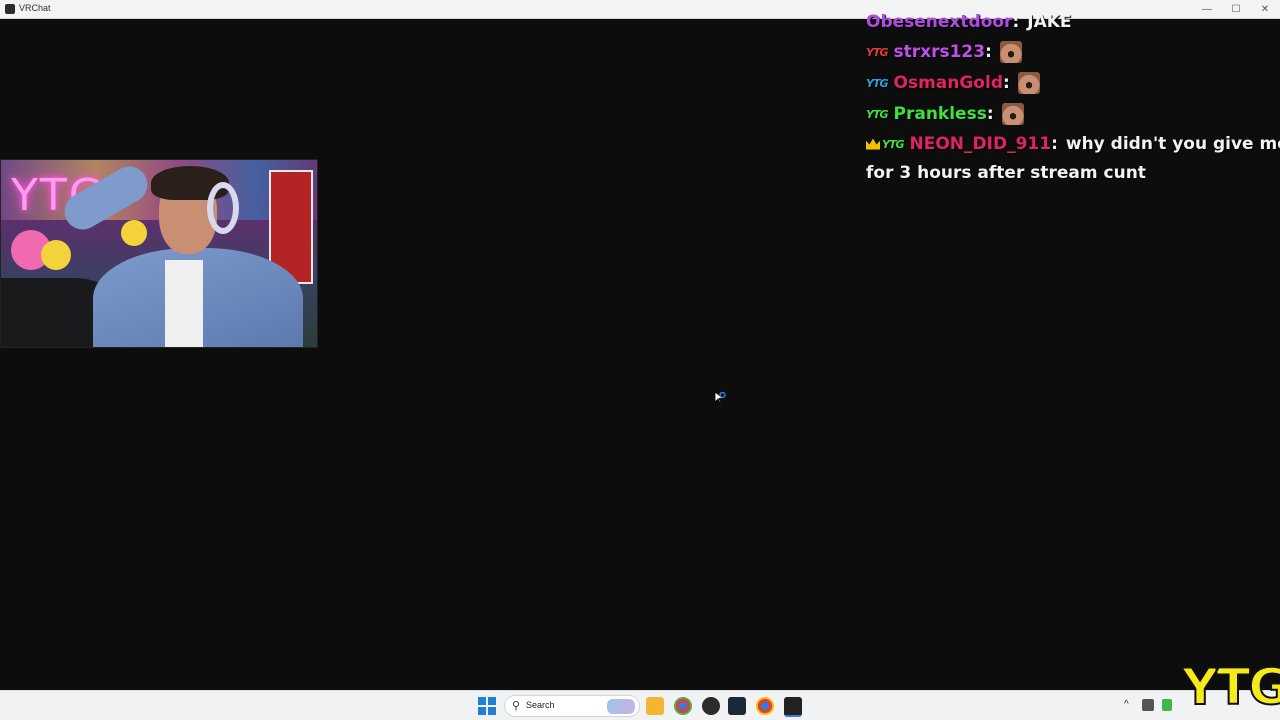 The height and width of the screenshot is (720, 1280). What do you see at coordinates (1172, 144) in the screenshot?
I see `chat-text: why didn't you give me` at bounding box center [1172, 144].